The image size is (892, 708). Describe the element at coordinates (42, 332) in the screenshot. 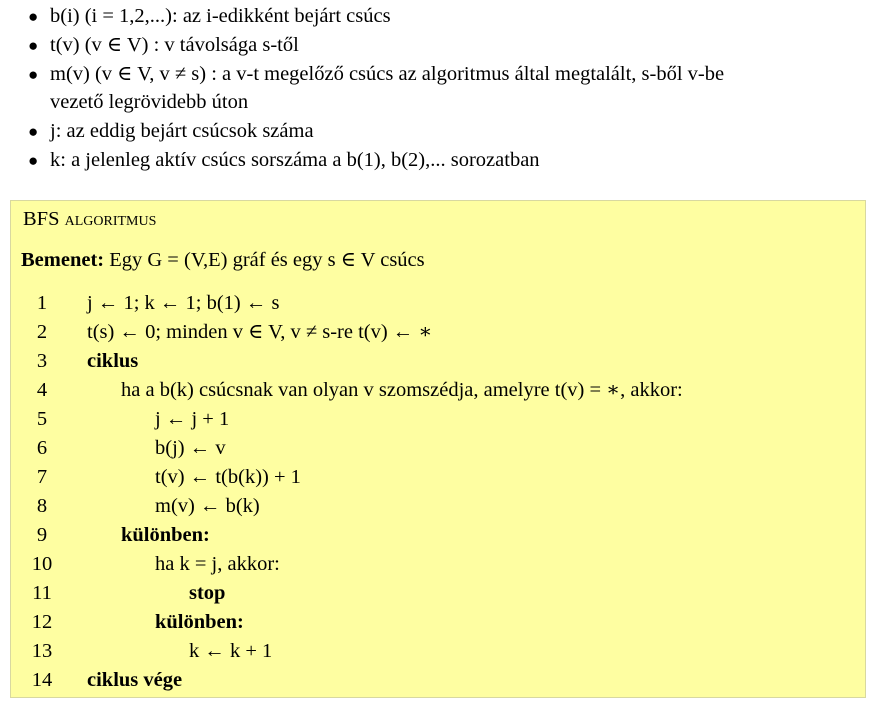

I see `line-number: 2` at that location.